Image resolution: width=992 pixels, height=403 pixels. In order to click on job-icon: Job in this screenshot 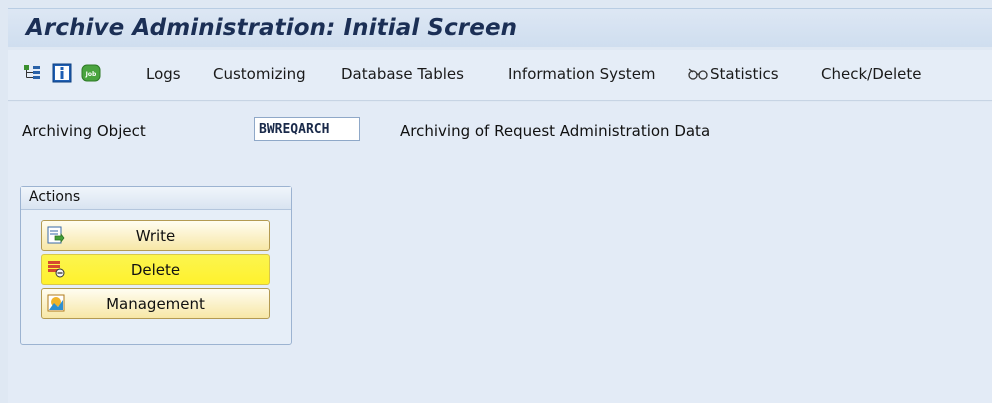, I will do `click(91, 73)`.